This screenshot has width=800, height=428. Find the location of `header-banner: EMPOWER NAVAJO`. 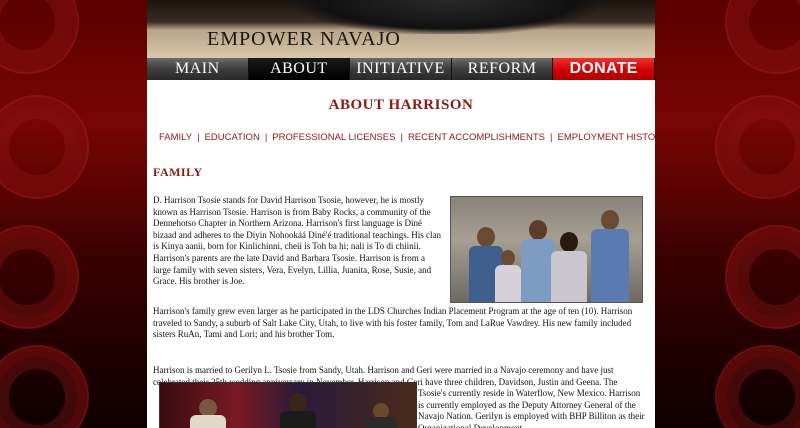

header-banner: EMPOWER NAVAJO is located at coordinates (401, 29).